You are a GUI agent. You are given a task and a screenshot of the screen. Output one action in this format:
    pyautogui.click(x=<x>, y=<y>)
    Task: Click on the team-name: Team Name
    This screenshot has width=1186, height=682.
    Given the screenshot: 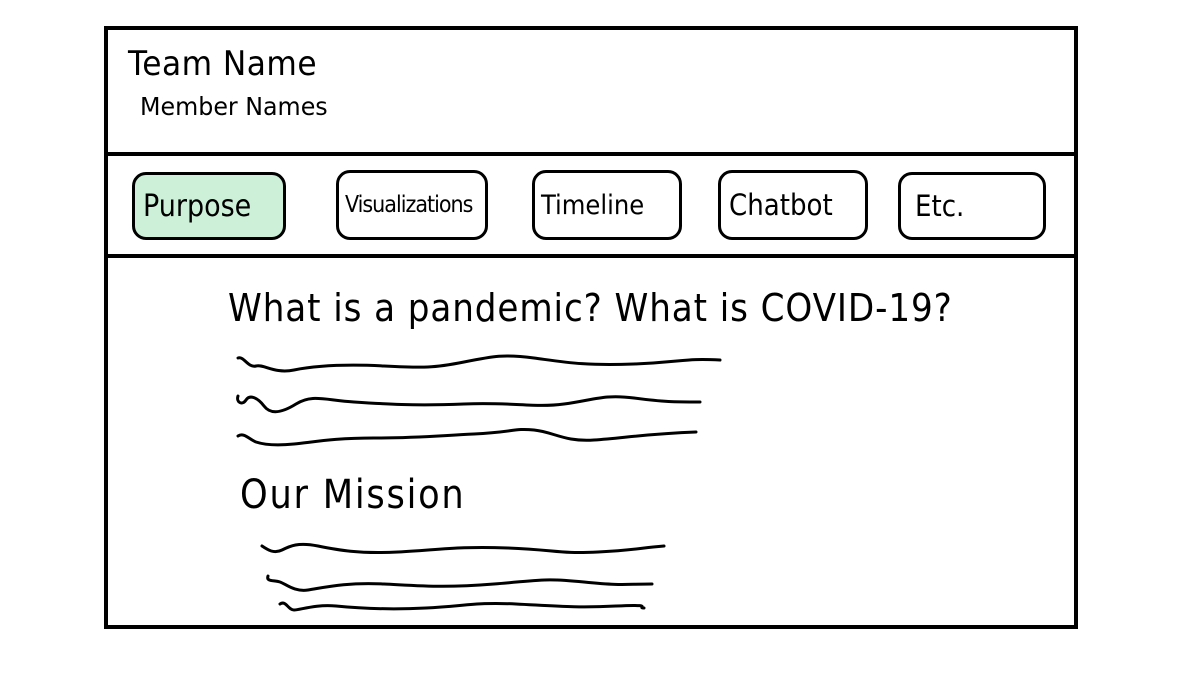 What is the action you would take?
    pyautogui.click(x=223, y=64)
    